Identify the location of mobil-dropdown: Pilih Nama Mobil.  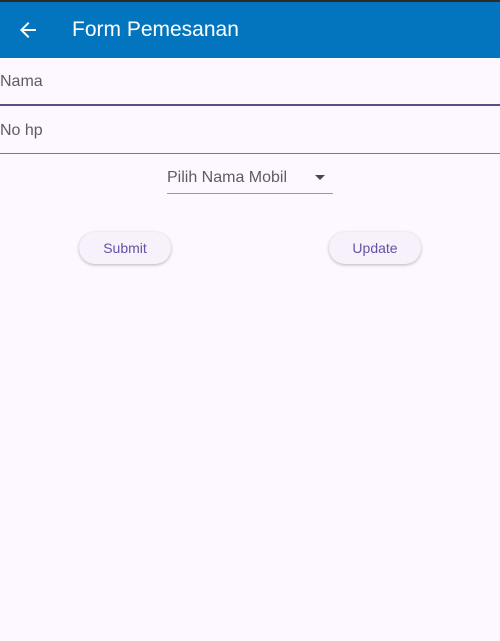
(250, 177).